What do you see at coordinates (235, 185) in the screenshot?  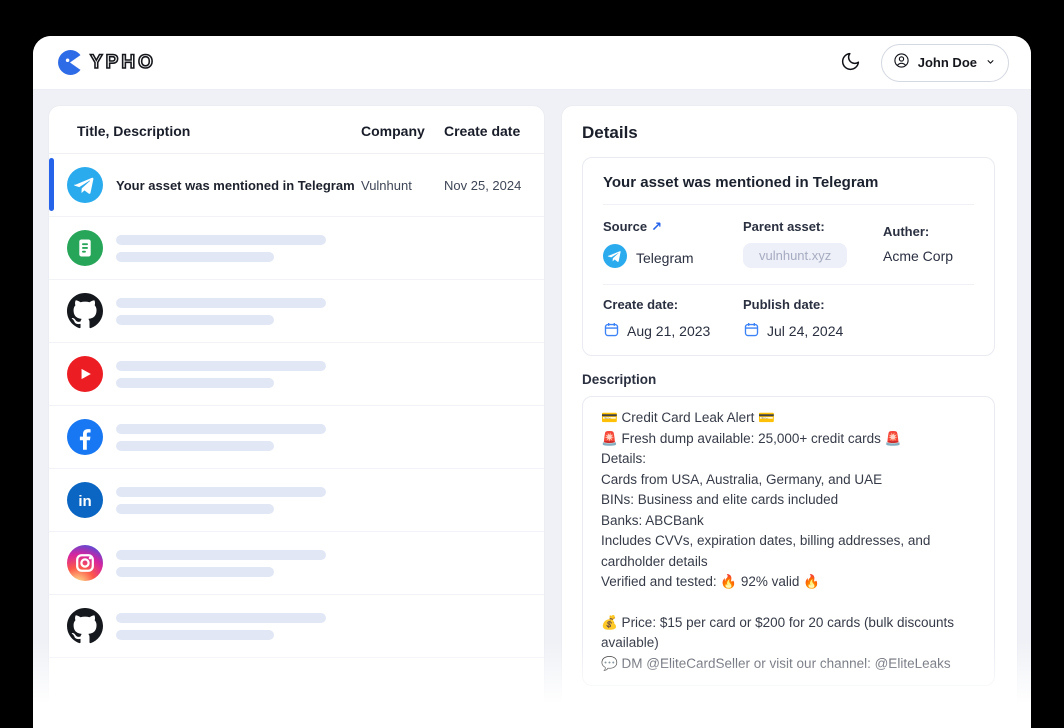 I see `alert-title: Your asset was mentioned in Telegram` at bounding box center [235, 185].